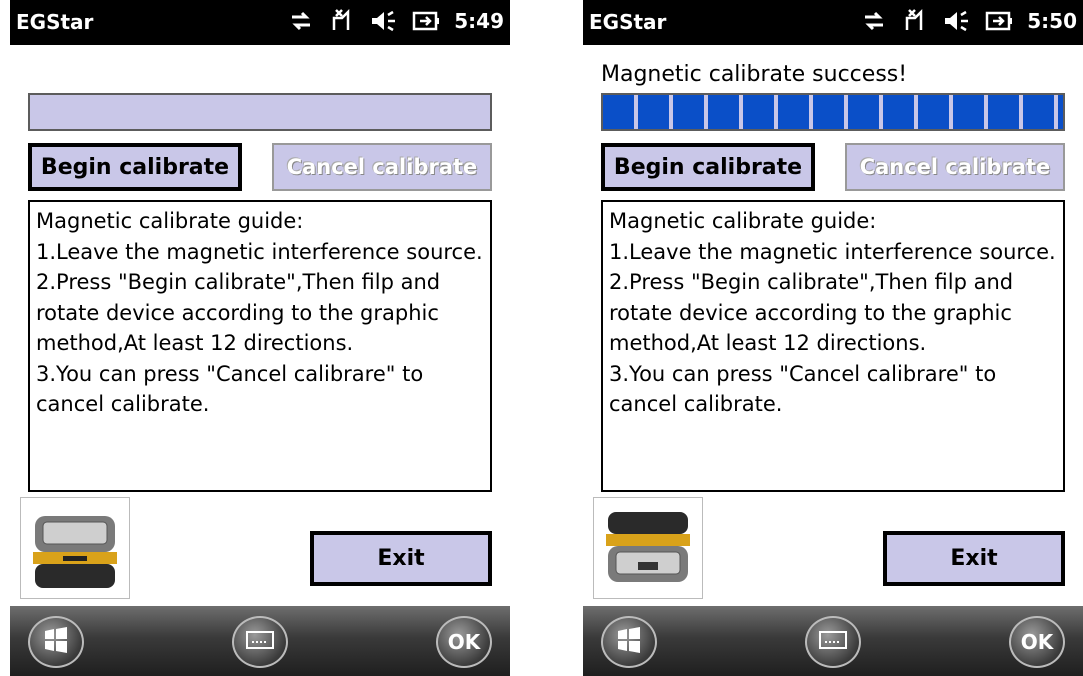 This screenshot has height=676, width=1083. What do you see at coordinates (833, 22) in the screenshot?
I see `title-bar: EGStar 5:50` at bounding box center [833, 22].